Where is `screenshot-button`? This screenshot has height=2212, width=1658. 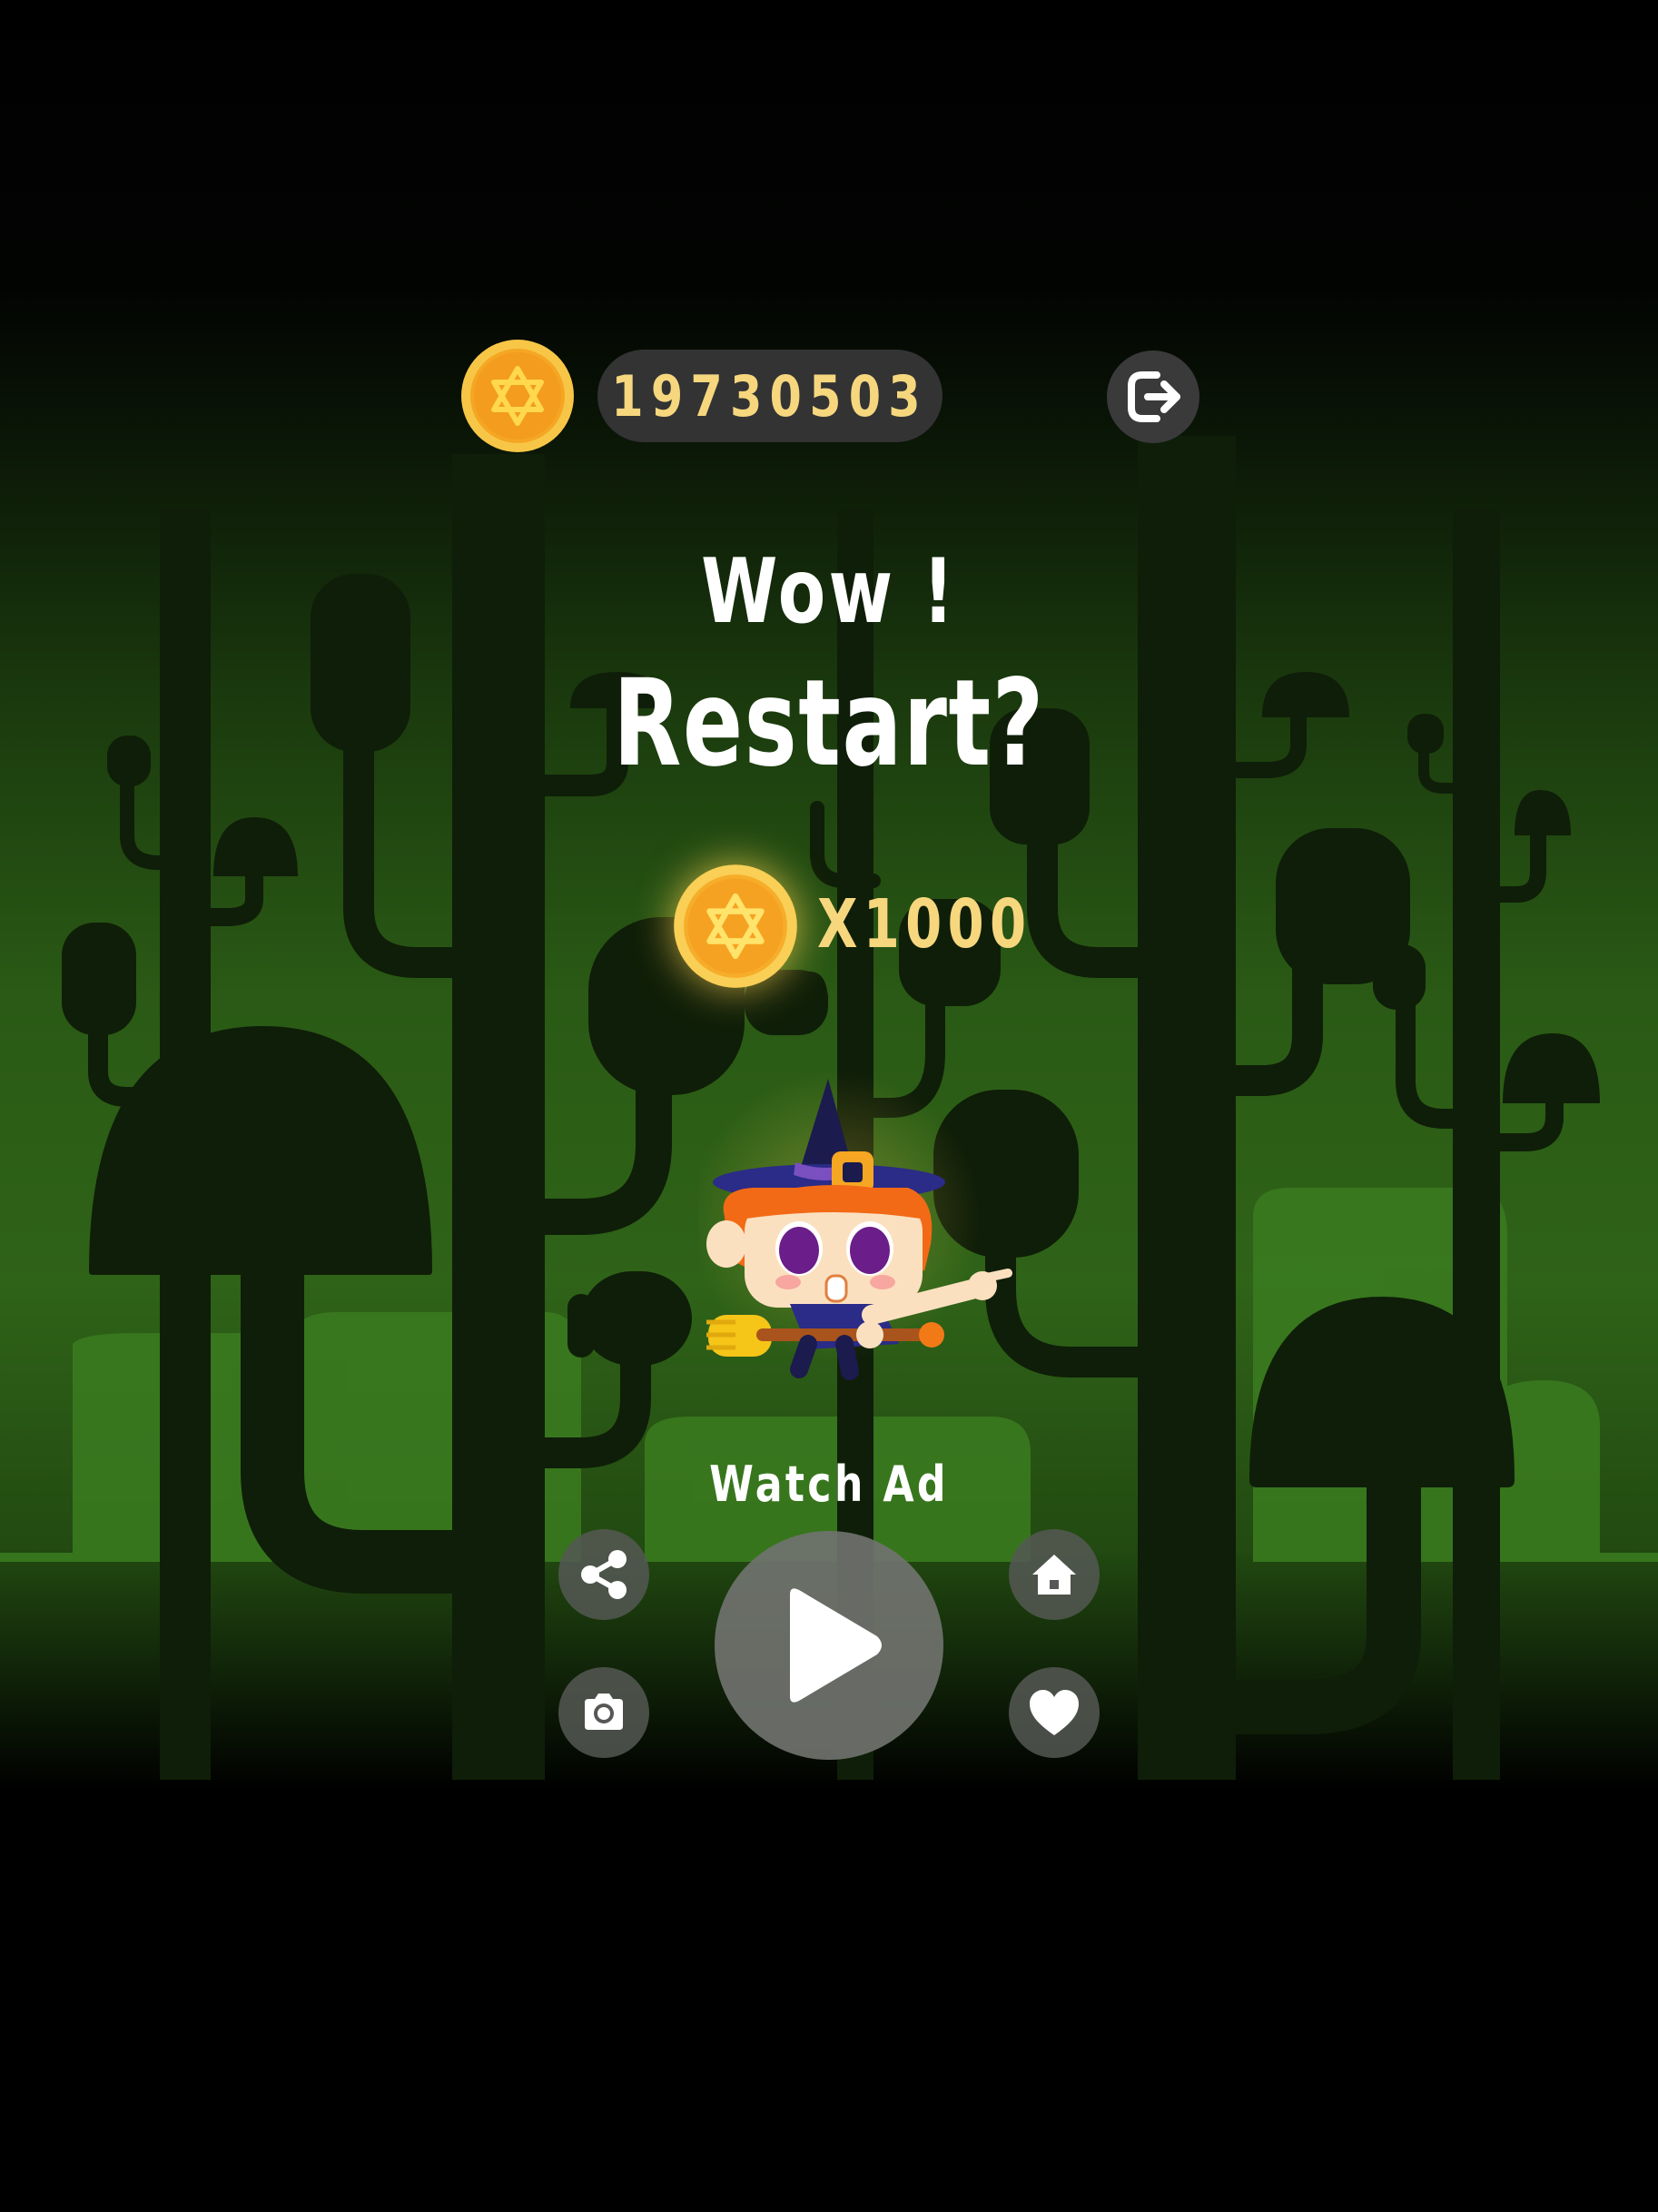
screenshot-button is located at coordinates (604, 1713).